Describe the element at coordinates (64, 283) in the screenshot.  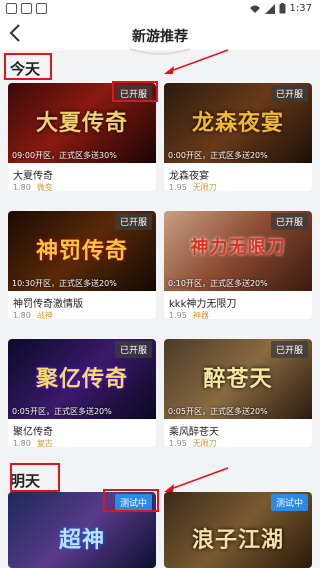
I see `open-time: 10:30开区，正式区多送20%` at that location.